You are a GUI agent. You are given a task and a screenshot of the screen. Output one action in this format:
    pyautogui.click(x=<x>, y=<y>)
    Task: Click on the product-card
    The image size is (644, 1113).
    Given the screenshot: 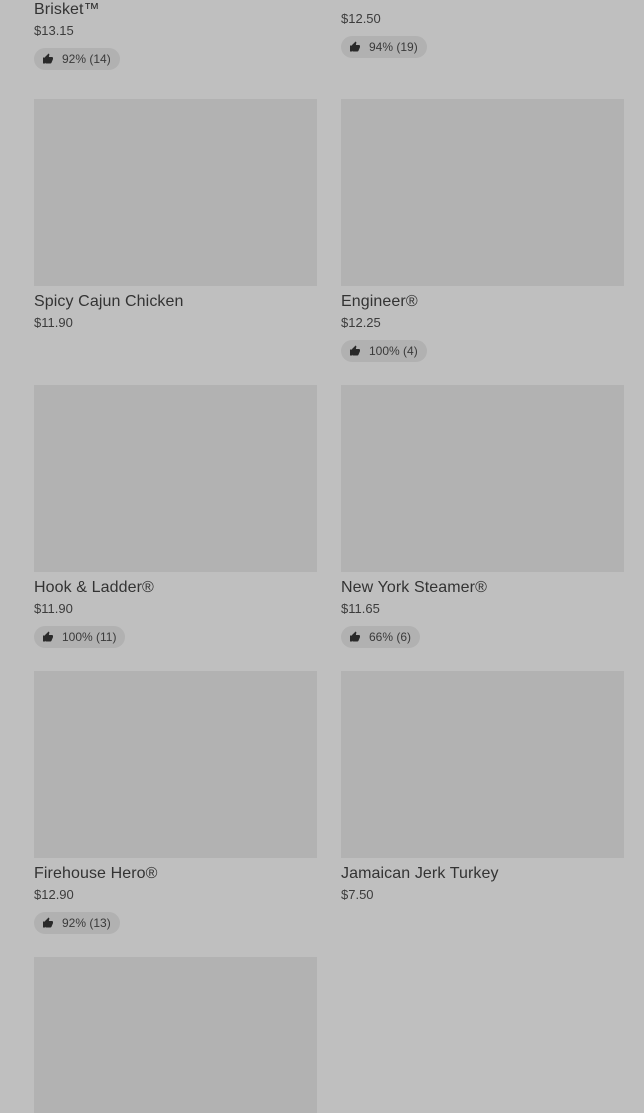 What is the action you would take?
    pyautogui.click(x=175, y=1035)
    